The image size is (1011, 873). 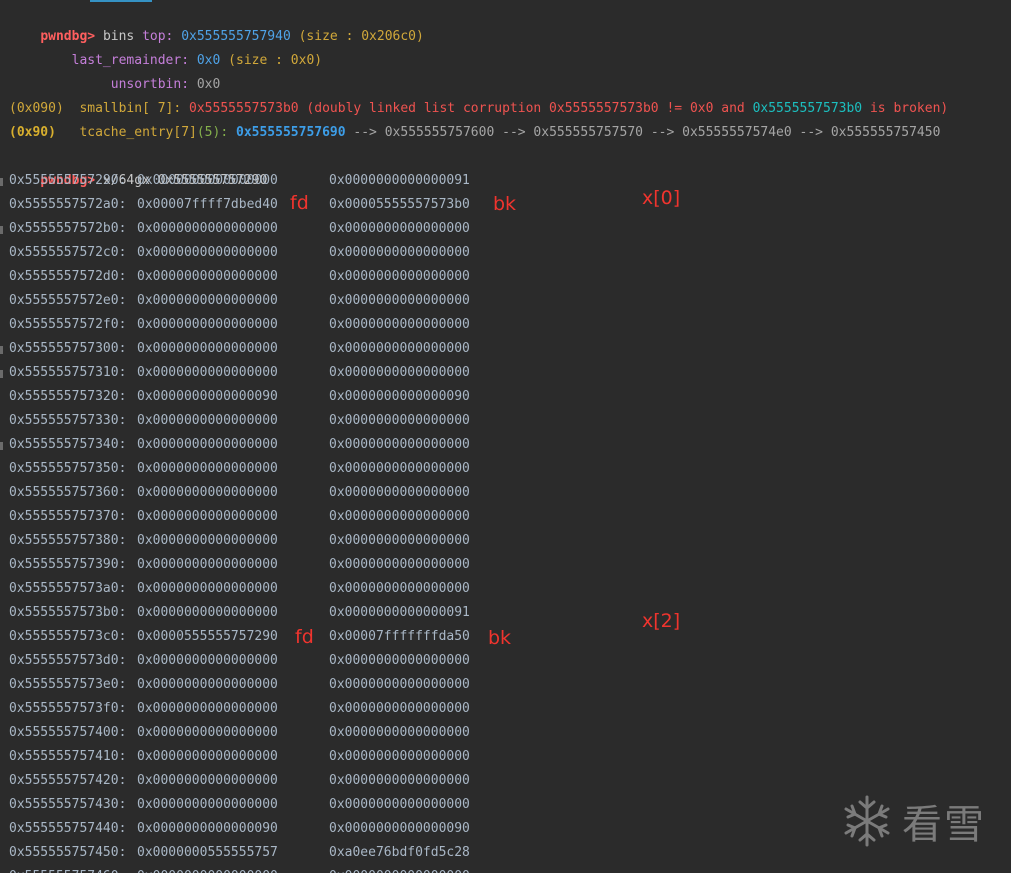 I want to click on memory-address: 0x555555757380:, so click(x=68, y=540).